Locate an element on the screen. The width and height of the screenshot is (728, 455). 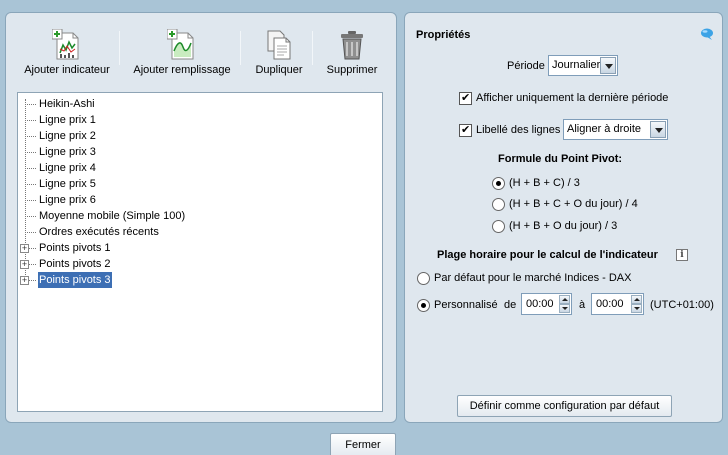
formula-title: Formule du Point Pivot: is located at coordinates (560, 159).